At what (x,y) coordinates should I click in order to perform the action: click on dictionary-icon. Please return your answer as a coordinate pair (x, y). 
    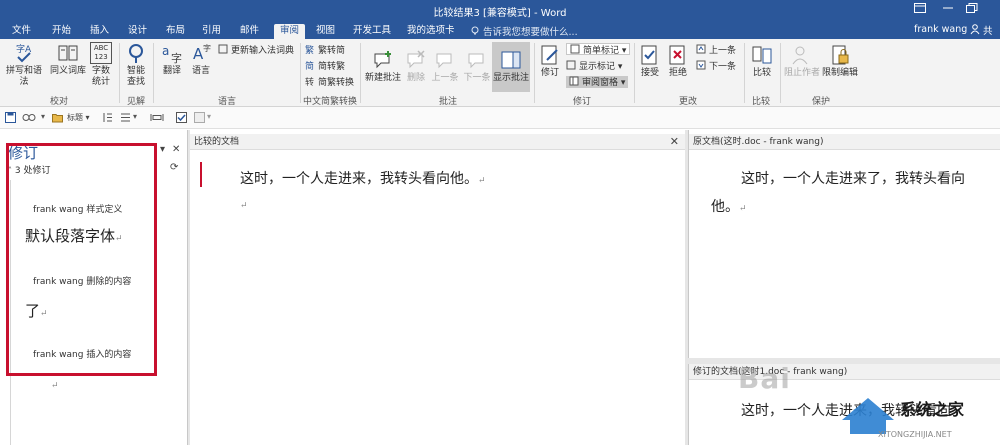
    Looking at the image, I should click on (223, 49).